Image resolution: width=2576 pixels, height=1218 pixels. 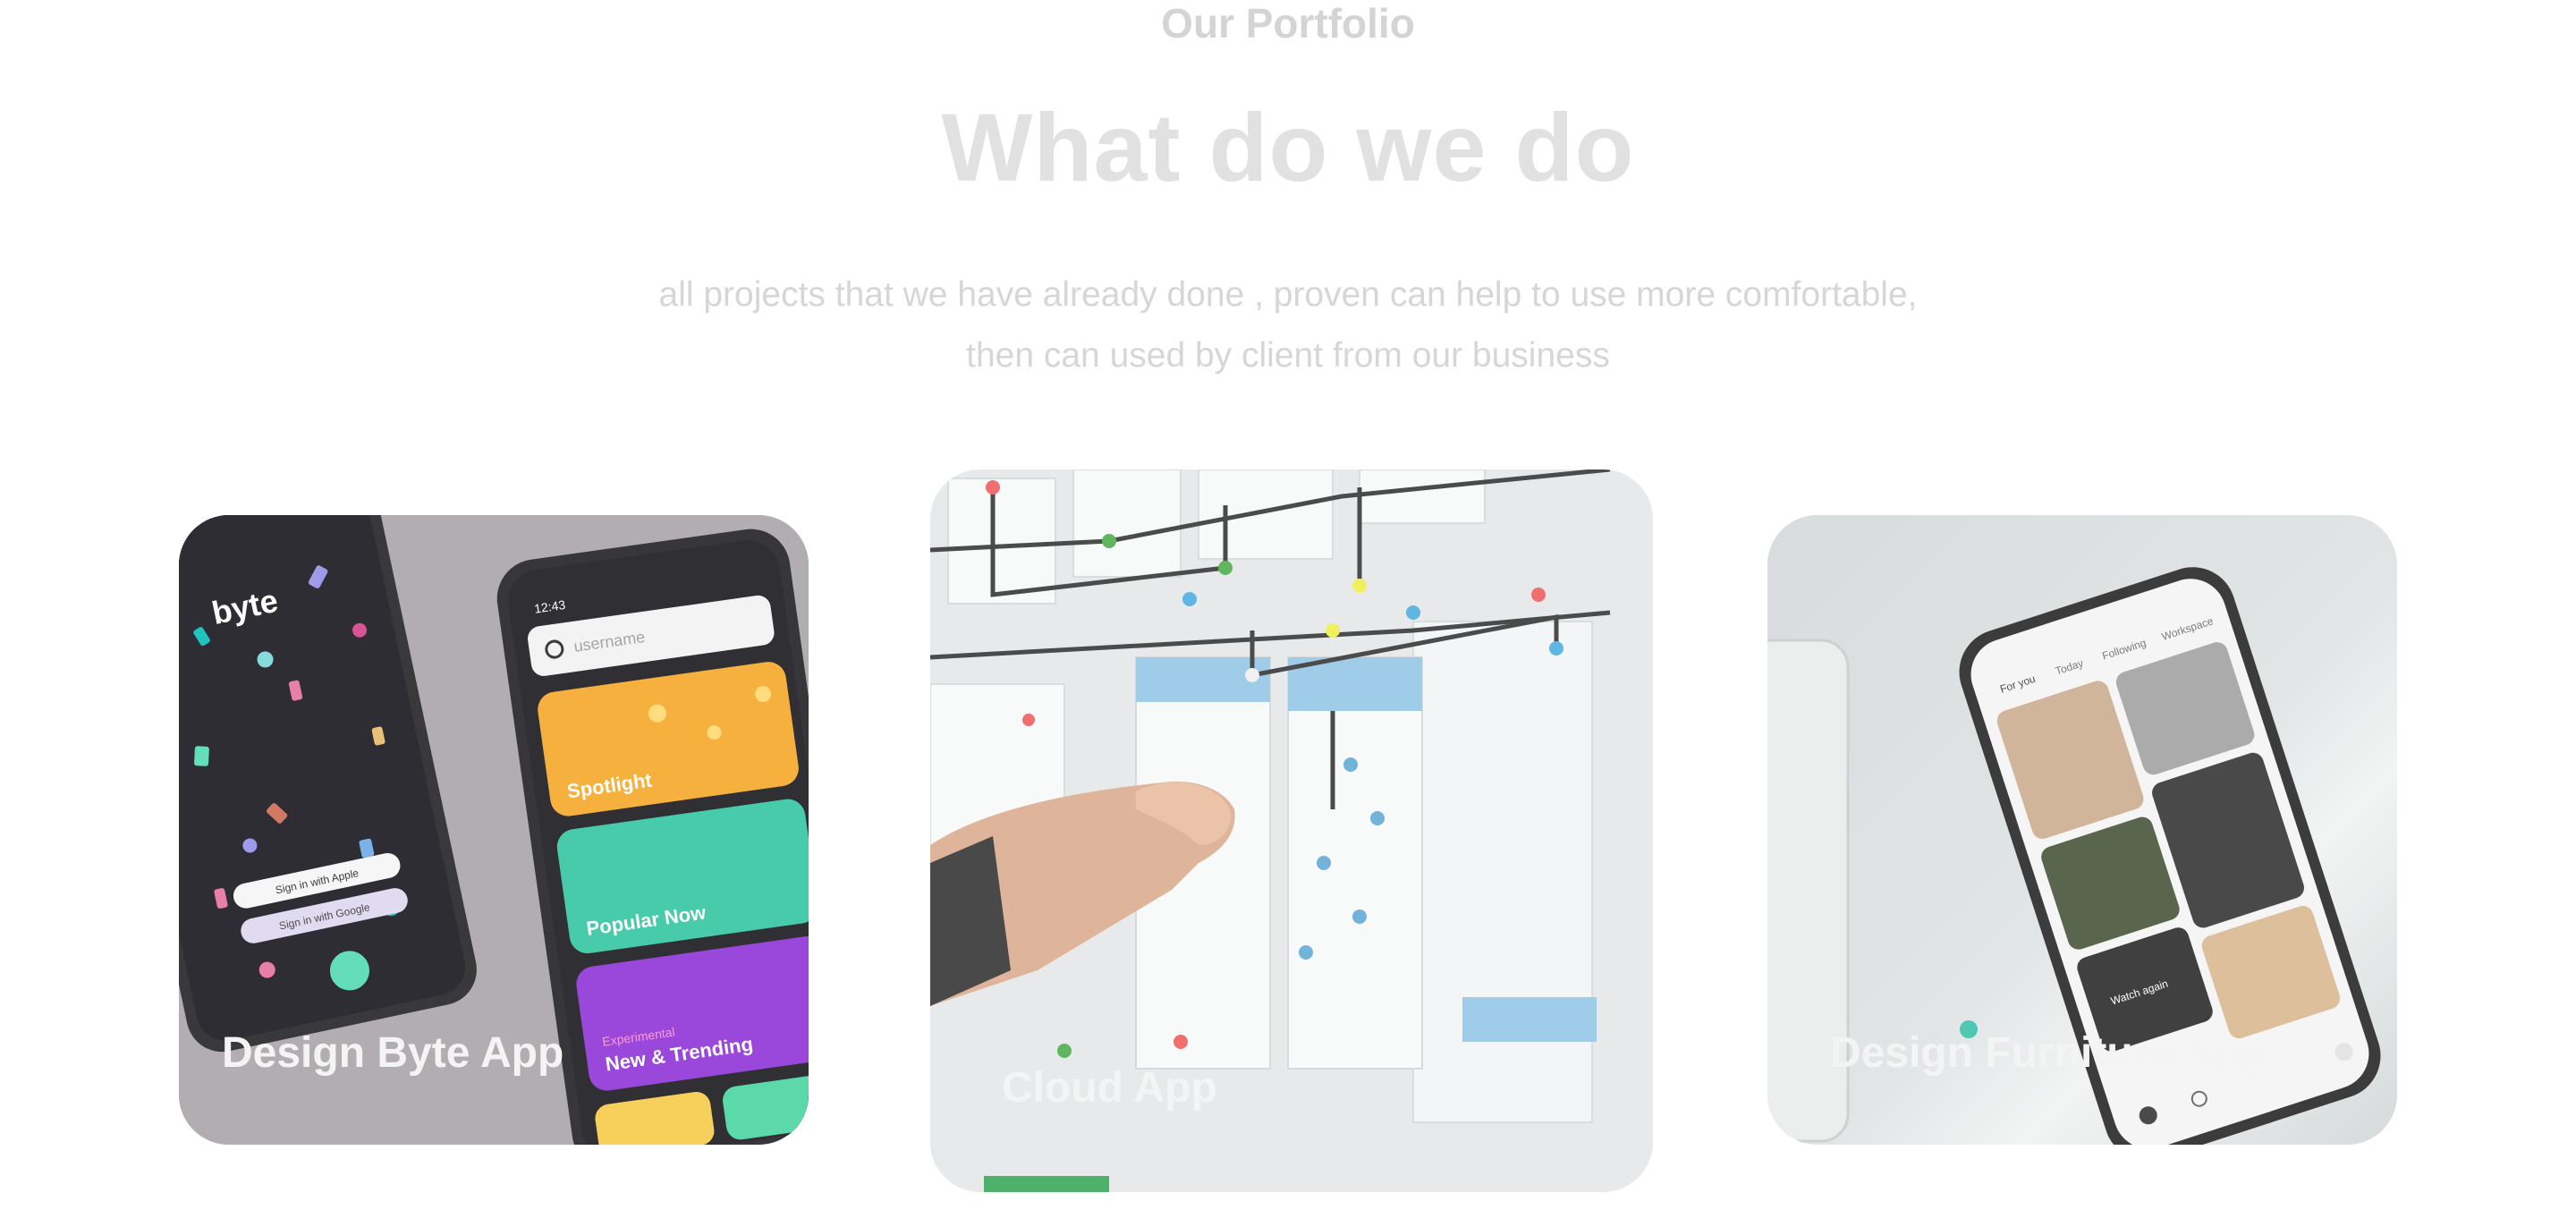 I want to click on section-title: What do we do, so click(x=1288, y=147).